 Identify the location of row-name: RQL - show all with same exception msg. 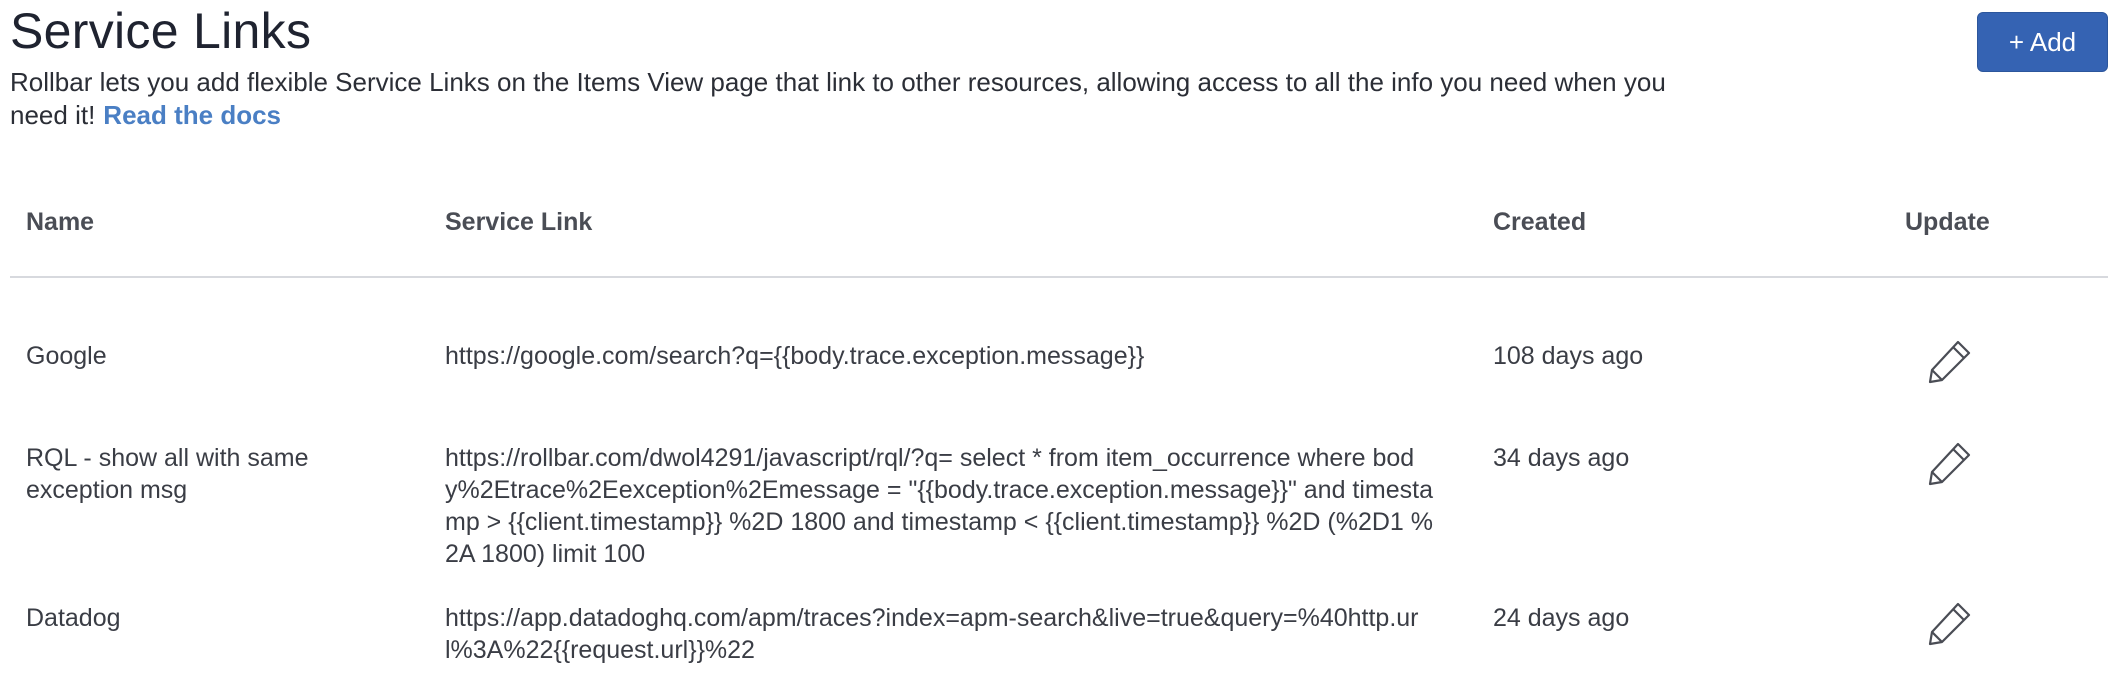
(167, 474).